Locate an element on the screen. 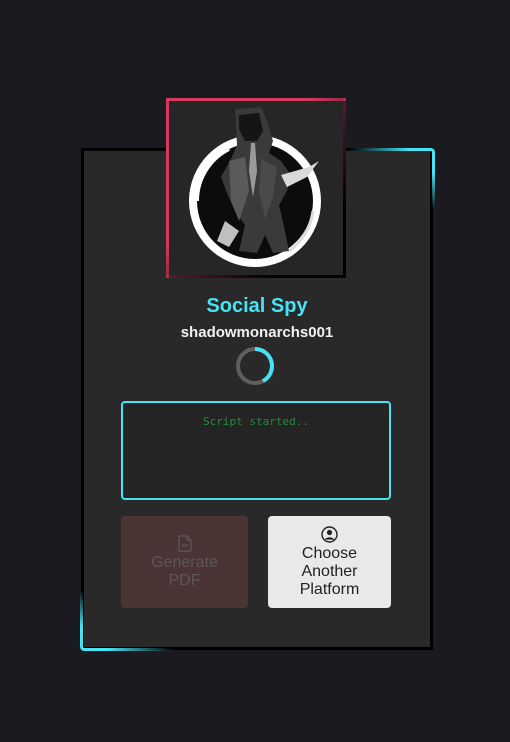 The image size is (510, 742). username: shadowmonarchs001 is located at coordinates (257, 332).